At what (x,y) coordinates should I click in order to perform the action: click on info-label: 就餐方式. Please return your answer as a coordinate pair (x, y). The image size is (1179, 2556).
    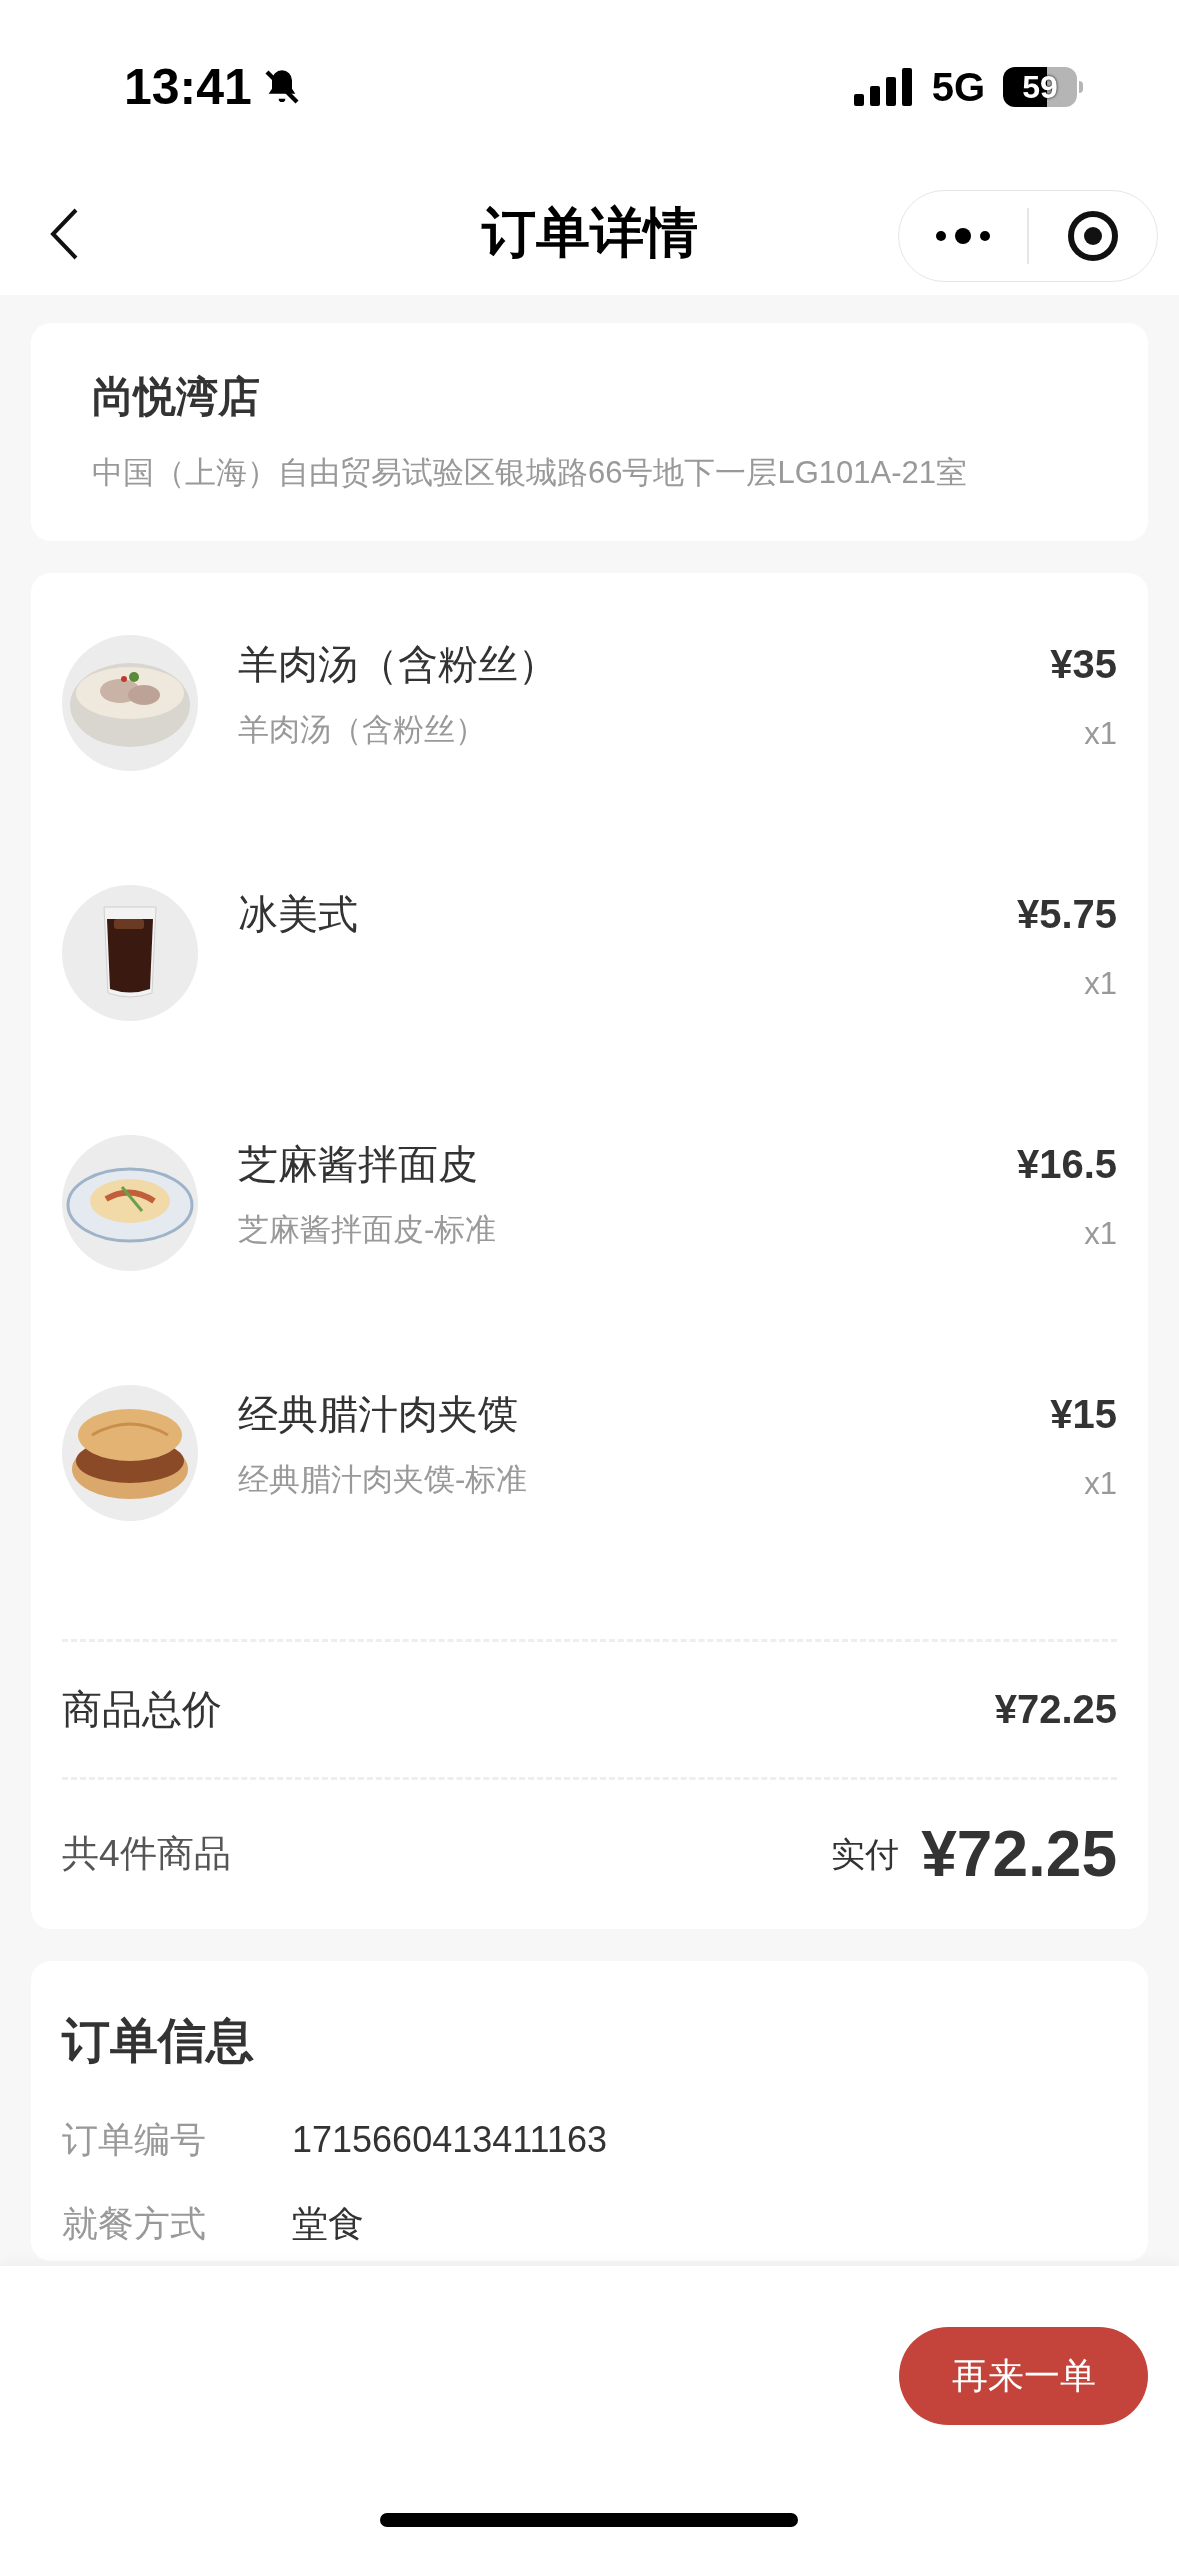
    Looking at the image, I should click on (134, 2223).